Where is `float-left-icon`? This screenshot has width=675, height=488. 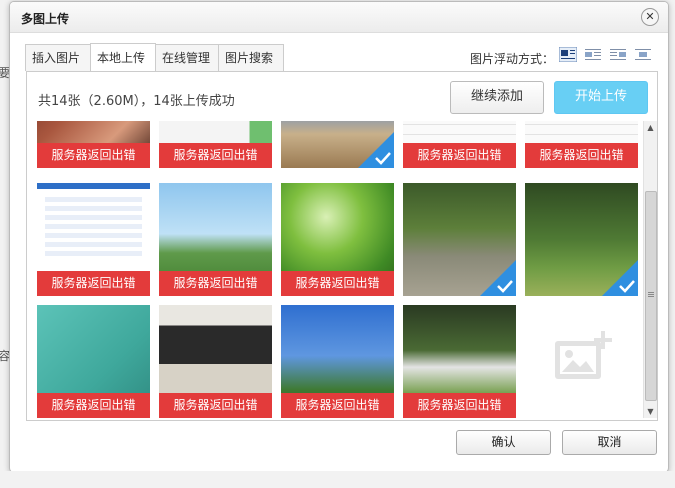 float-left-icon is located at coordinates (593, 54).